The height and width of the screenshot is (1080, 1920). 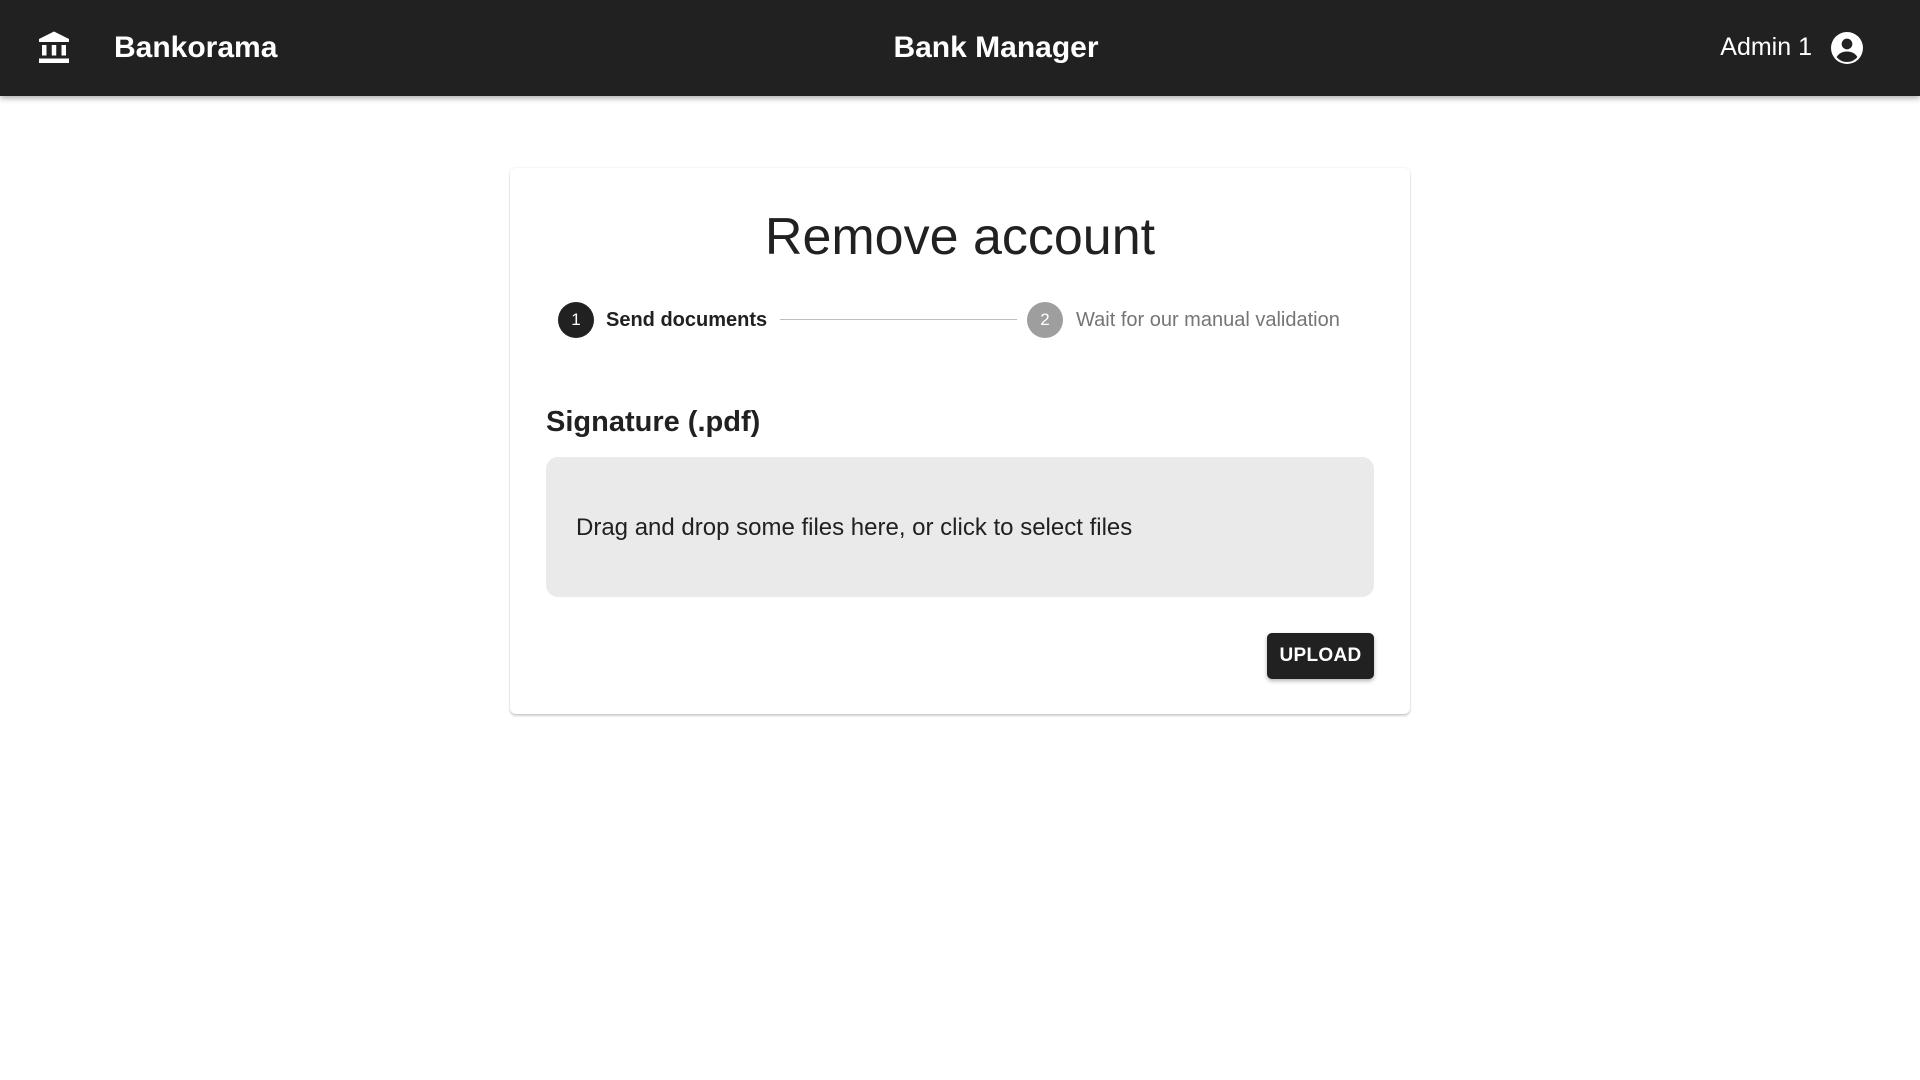 I want to click on page-title: Remove account, so click(x=960, y=237).